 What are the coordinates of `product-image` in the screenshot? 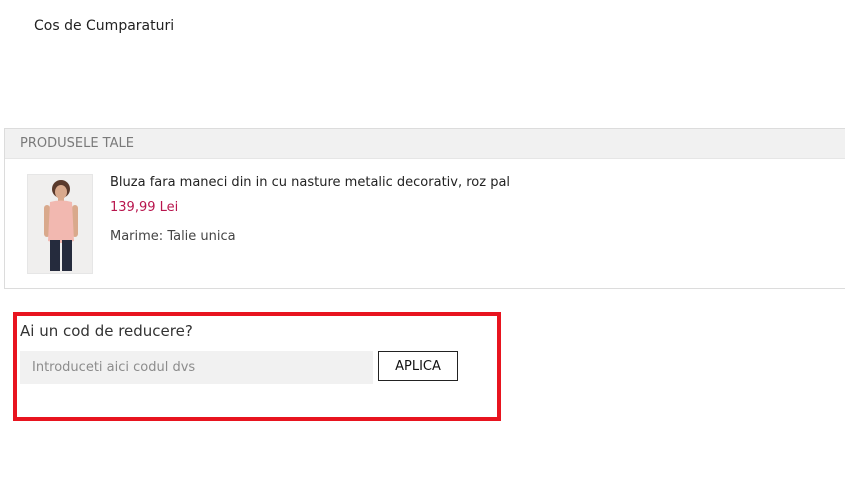 It's located at (60, 224).